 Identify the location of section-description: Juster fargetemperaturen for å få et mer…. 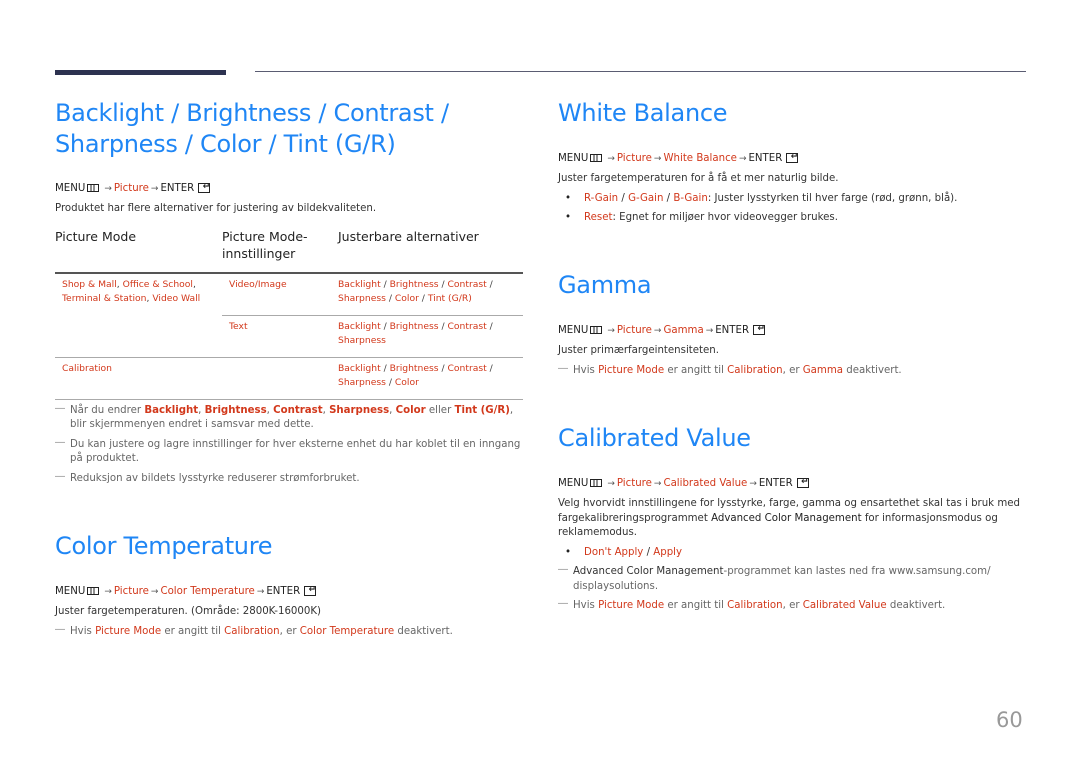
(698, 178).